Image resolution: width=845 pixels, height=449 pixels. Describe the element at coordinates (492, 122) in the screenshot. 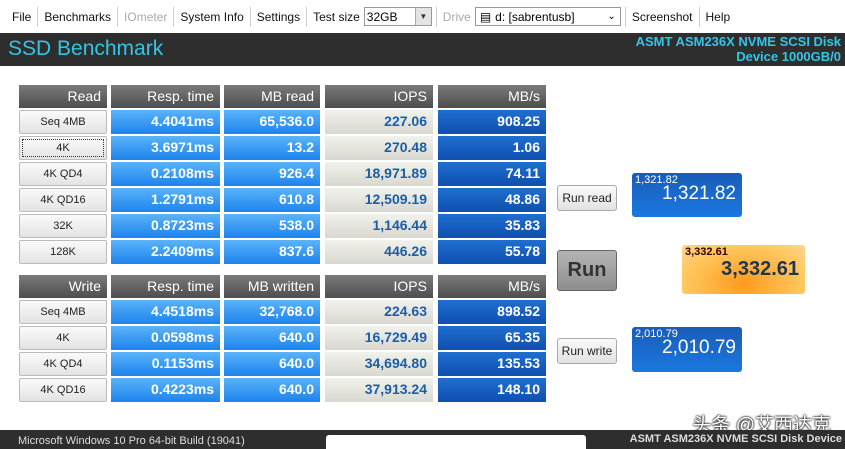

I see `read-mbs: 908.25` at that location.